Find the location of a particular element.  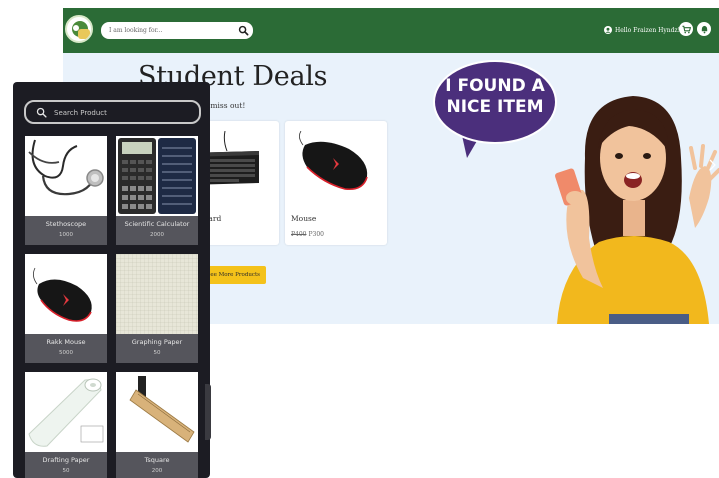

product-name: Rakk Mouse is located at coordinates (66, 342).